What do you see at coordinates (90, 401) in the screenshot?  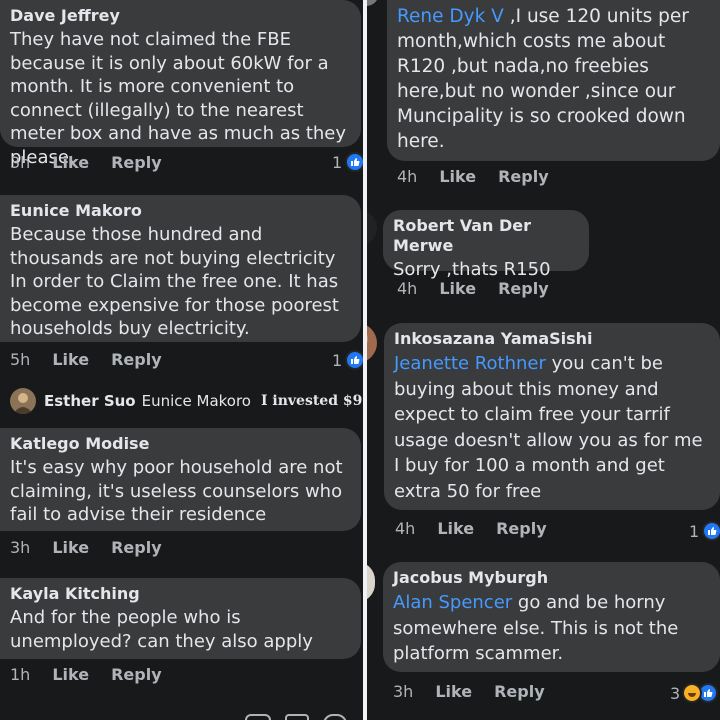 I see `reply-author: Esther Suo` at bounding box center [90, 401].